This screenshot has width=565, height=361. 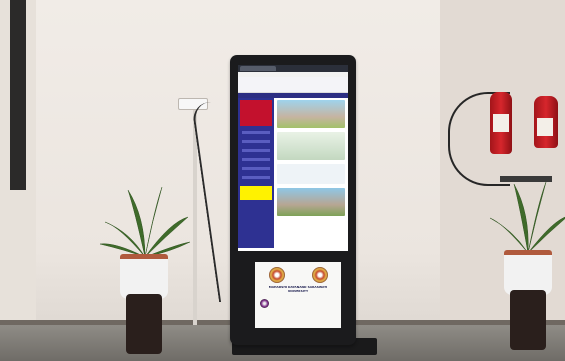 I want to click on sidebar-highlight-box, so click(x=256, y=193).